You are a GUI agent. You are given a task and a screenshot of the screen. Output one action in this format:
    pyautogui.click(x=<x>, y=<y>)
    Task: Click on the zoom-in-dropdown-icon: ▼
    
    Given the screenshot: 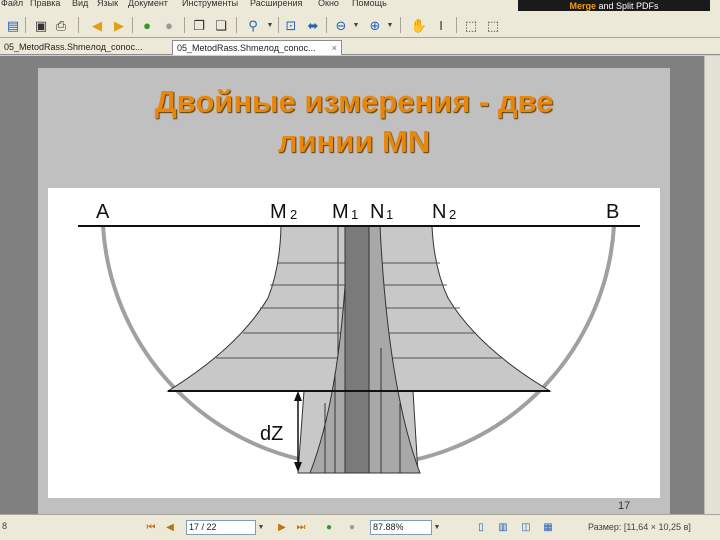 What is the action you would take?
    pyautogui.click(x=390, y=25)
    